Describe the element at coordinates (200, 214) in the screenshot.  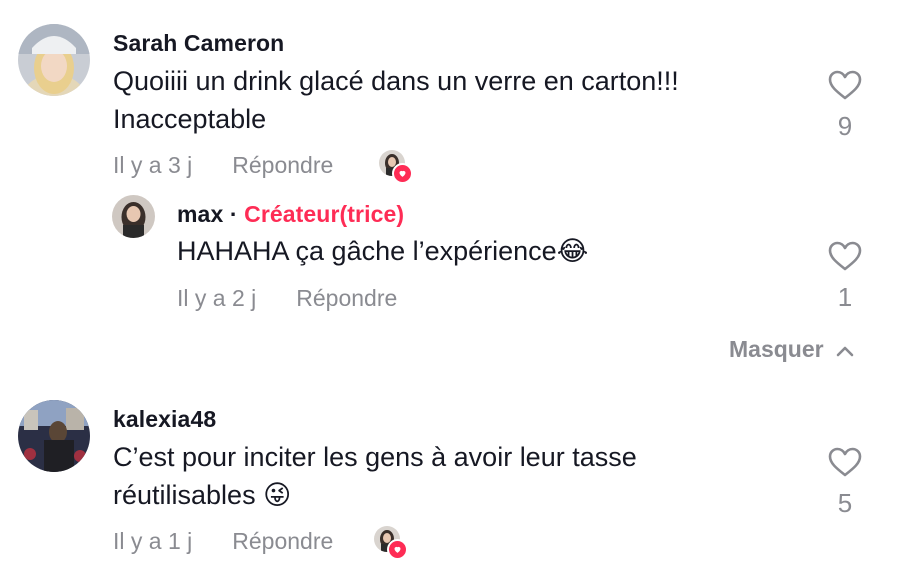
I see `reply-username: max` at that location.